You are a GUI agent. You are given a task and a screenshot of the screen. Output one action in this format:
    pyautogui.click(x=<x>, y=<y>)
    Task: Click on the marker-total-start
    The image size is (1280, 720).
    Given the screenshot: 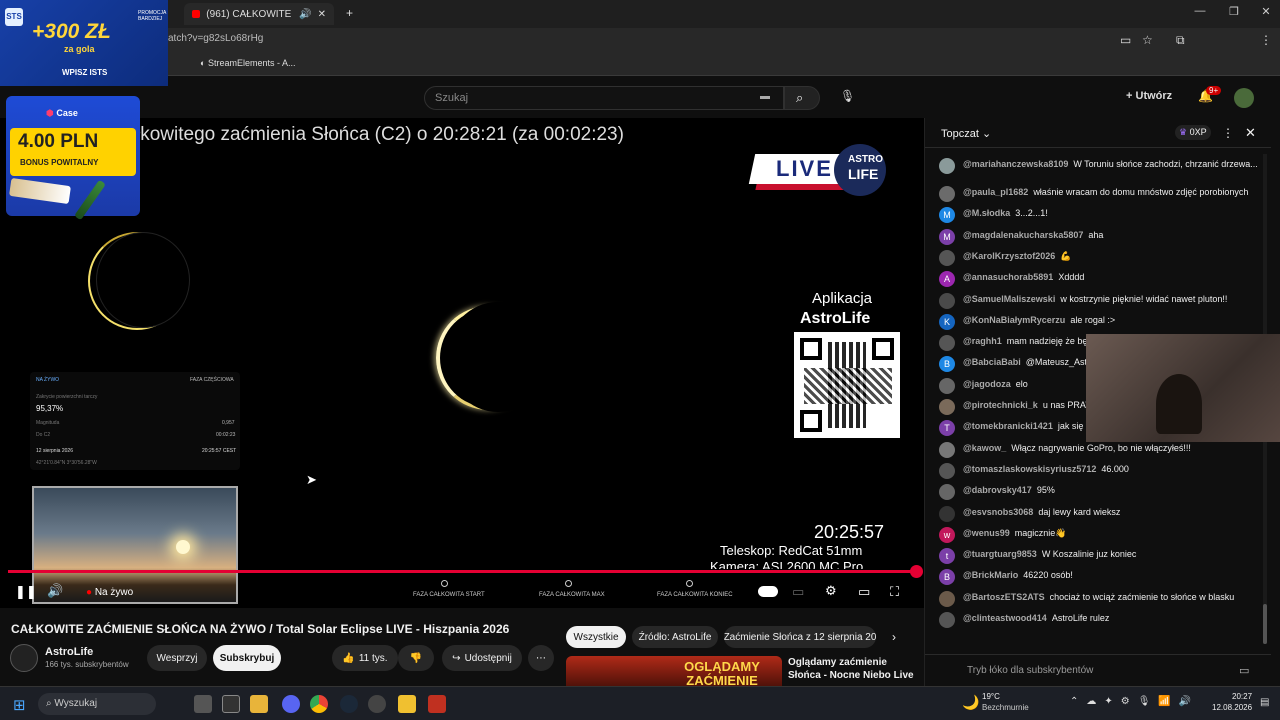 What is the action you would take?
    pyautogui.click(x=444, y=583)
    